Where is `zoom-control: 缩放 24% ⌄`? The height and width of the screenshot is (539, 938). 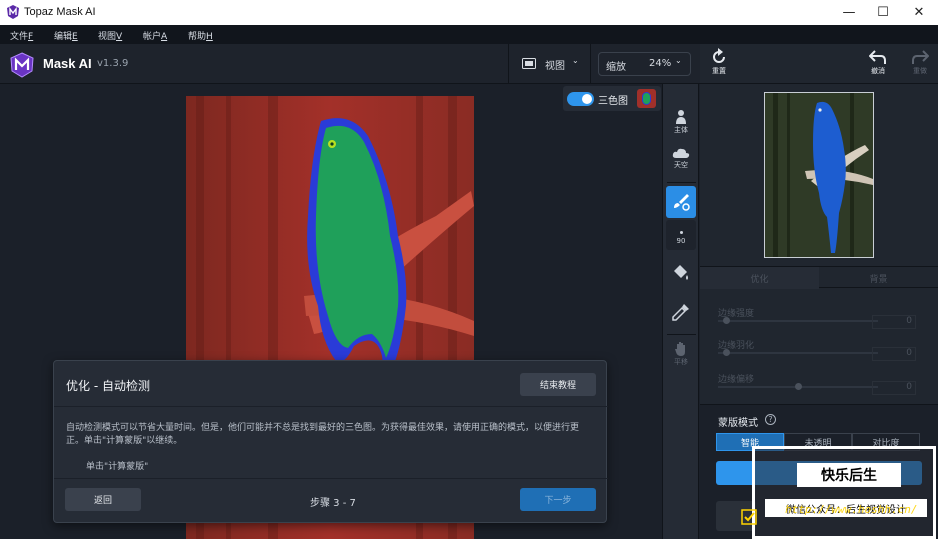
zoom-control: 缩放 24% ⌄ is located at coordinates (644, 64).